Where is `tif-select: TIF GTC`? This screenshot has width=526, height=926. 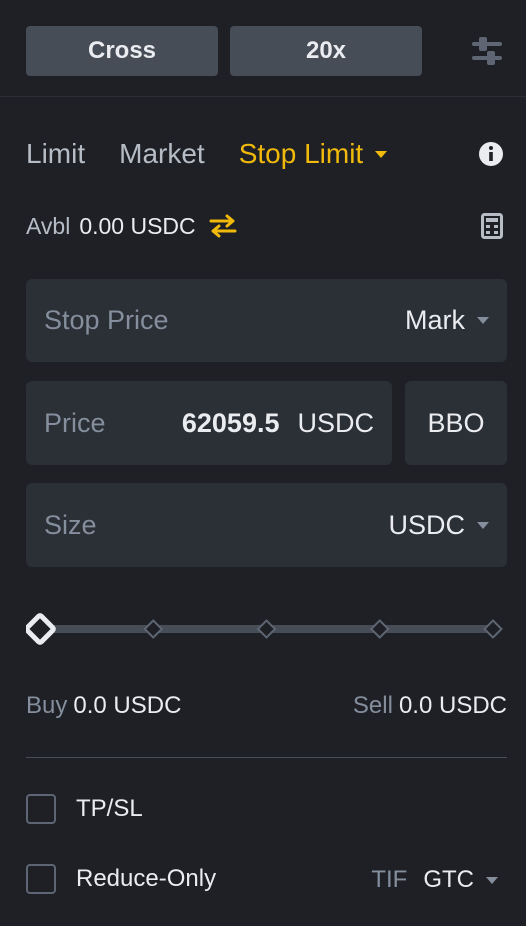 tif-select: TIF GTC is located at coordinates (434, 880).